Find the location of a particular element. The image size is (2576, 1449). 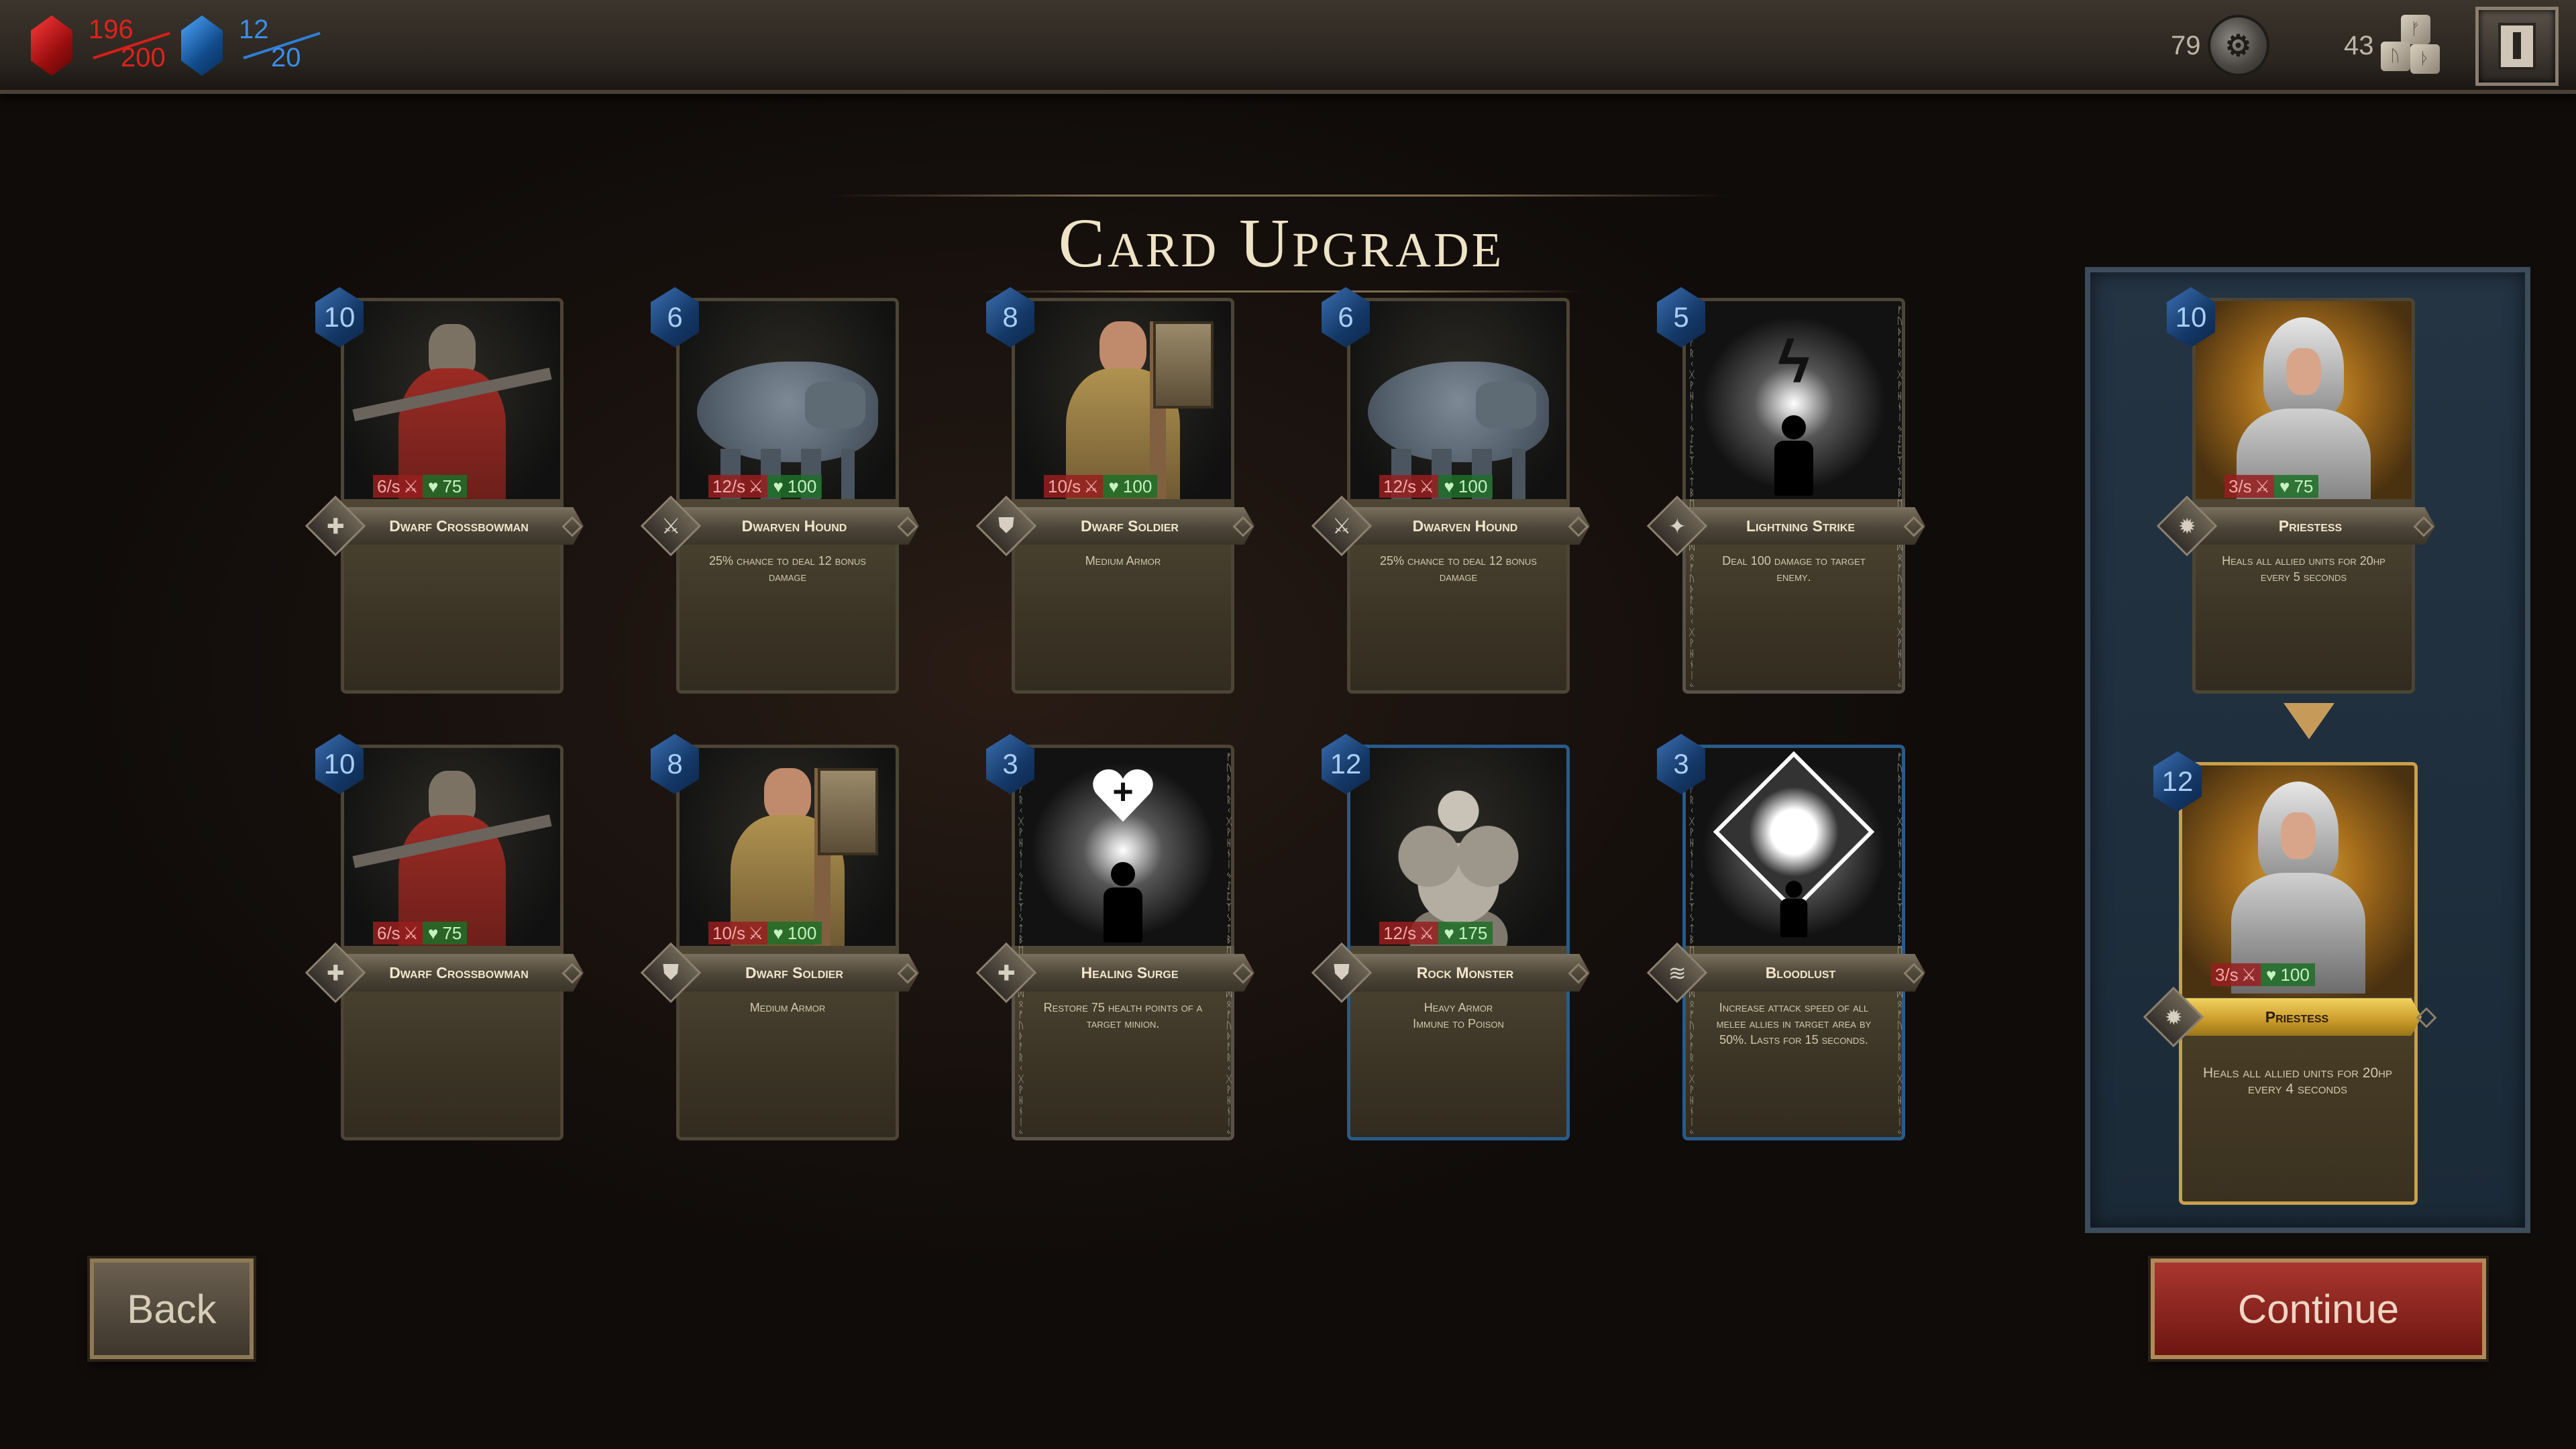

card-name: Healing Surge is located at coordinates (1130, 972).